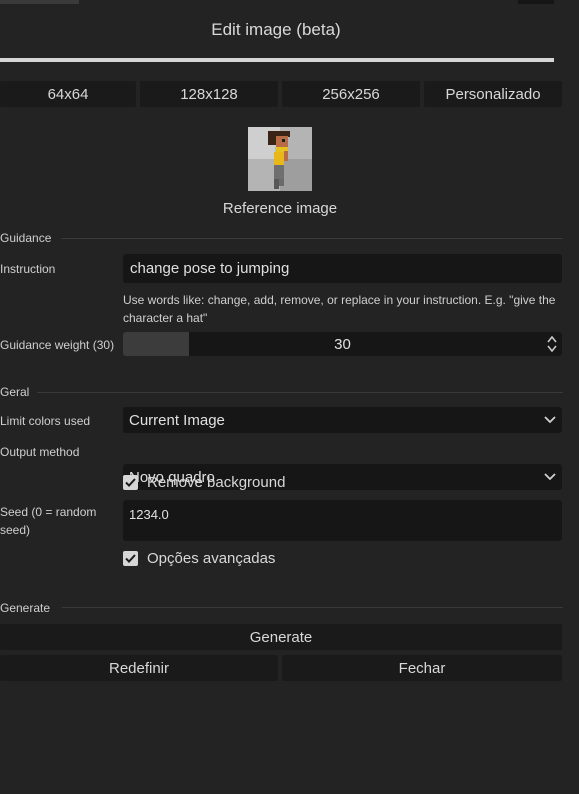 Image resolution: width=579 pixels, height=794 pixels. I want to click on limit-colors-value: Current Image, so click(177, 420).